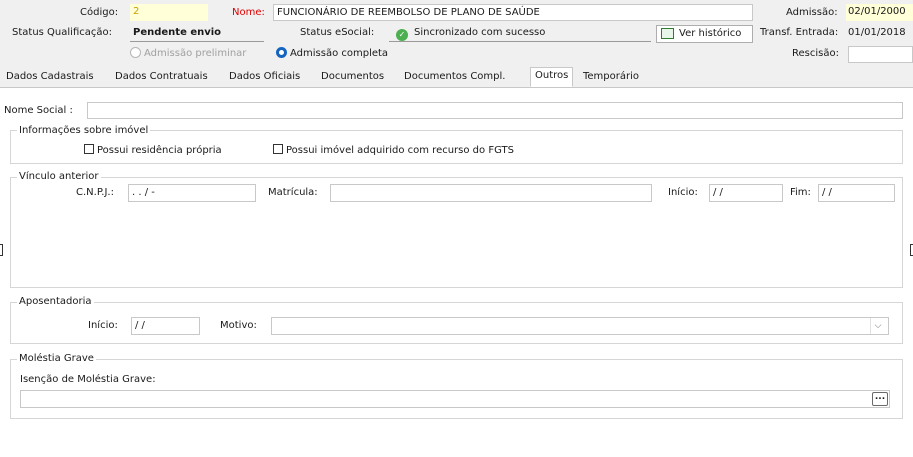 Image resolution: width=913 pixels, height=457 pixels. I want to click on check-circle-icon: ✓, so click(402, 35).